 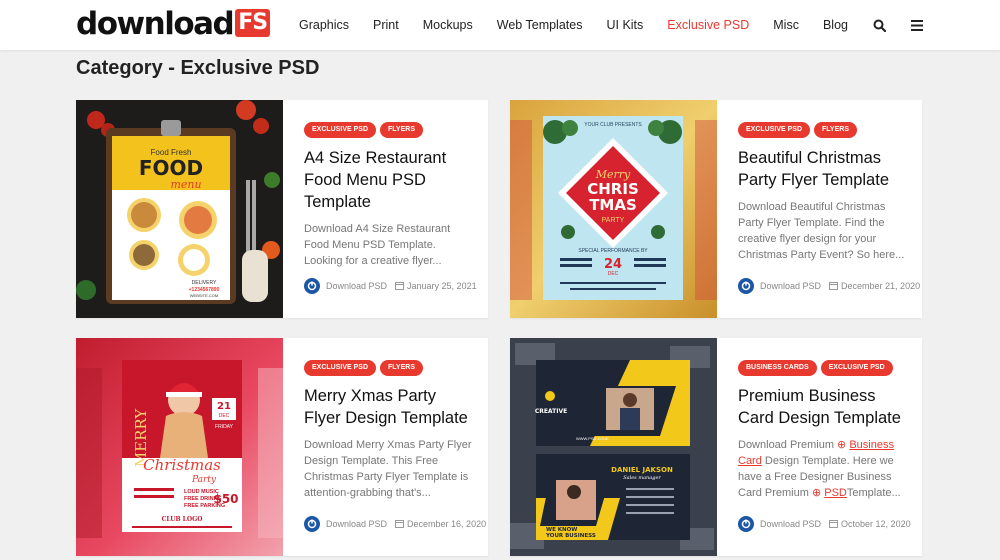 I want to click on nav-item-blog: Blog, so click(x=835, y=25).